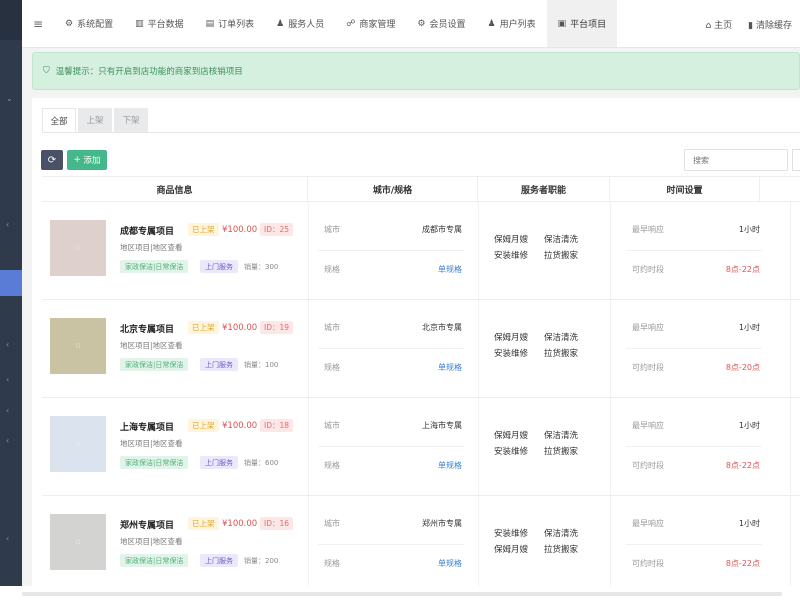  Describe the element at coordinates (59, 120) in the screenshot. I see `tab: 全部` at that location.